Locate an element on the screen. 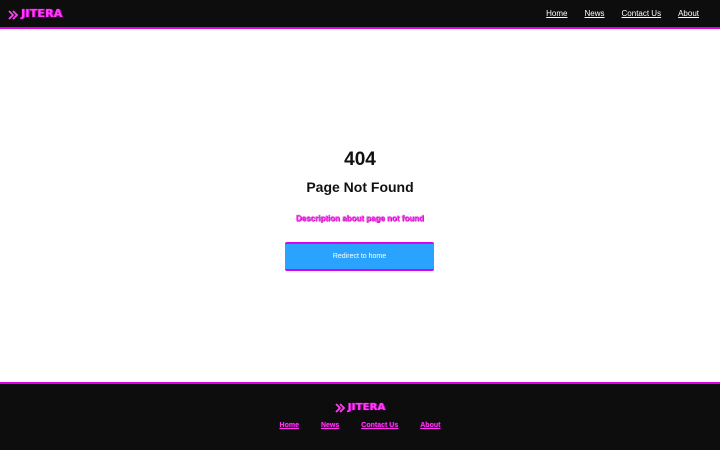 Image resolution: width=720 pixels, height=450 pixels. nav-link-home: Home is located at coordinates (556, 14).